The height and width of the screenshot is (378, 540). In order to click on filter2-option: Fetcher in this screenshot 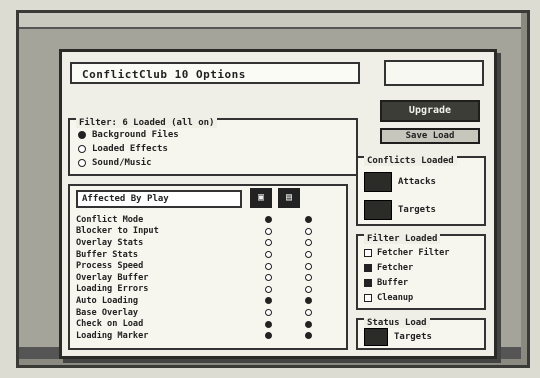, I will do `click(388, 268)`.